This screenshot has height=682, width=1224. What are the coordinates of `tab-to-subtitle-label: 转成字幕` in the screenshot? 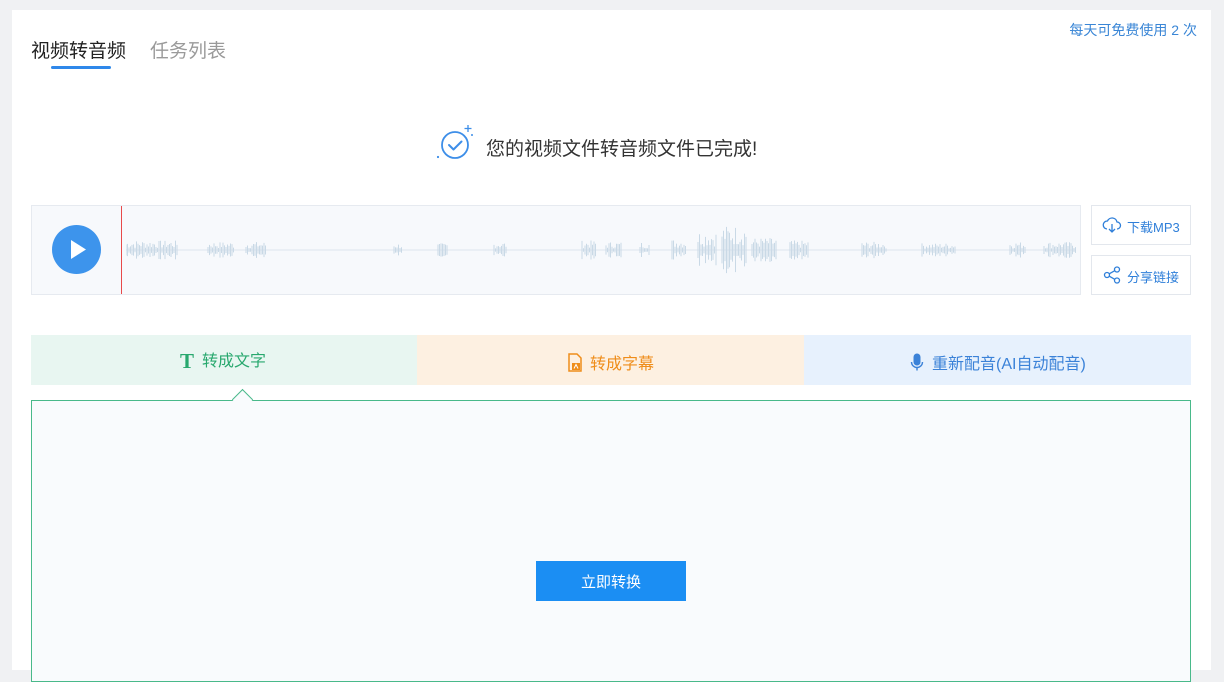 It's located at (622, 364).